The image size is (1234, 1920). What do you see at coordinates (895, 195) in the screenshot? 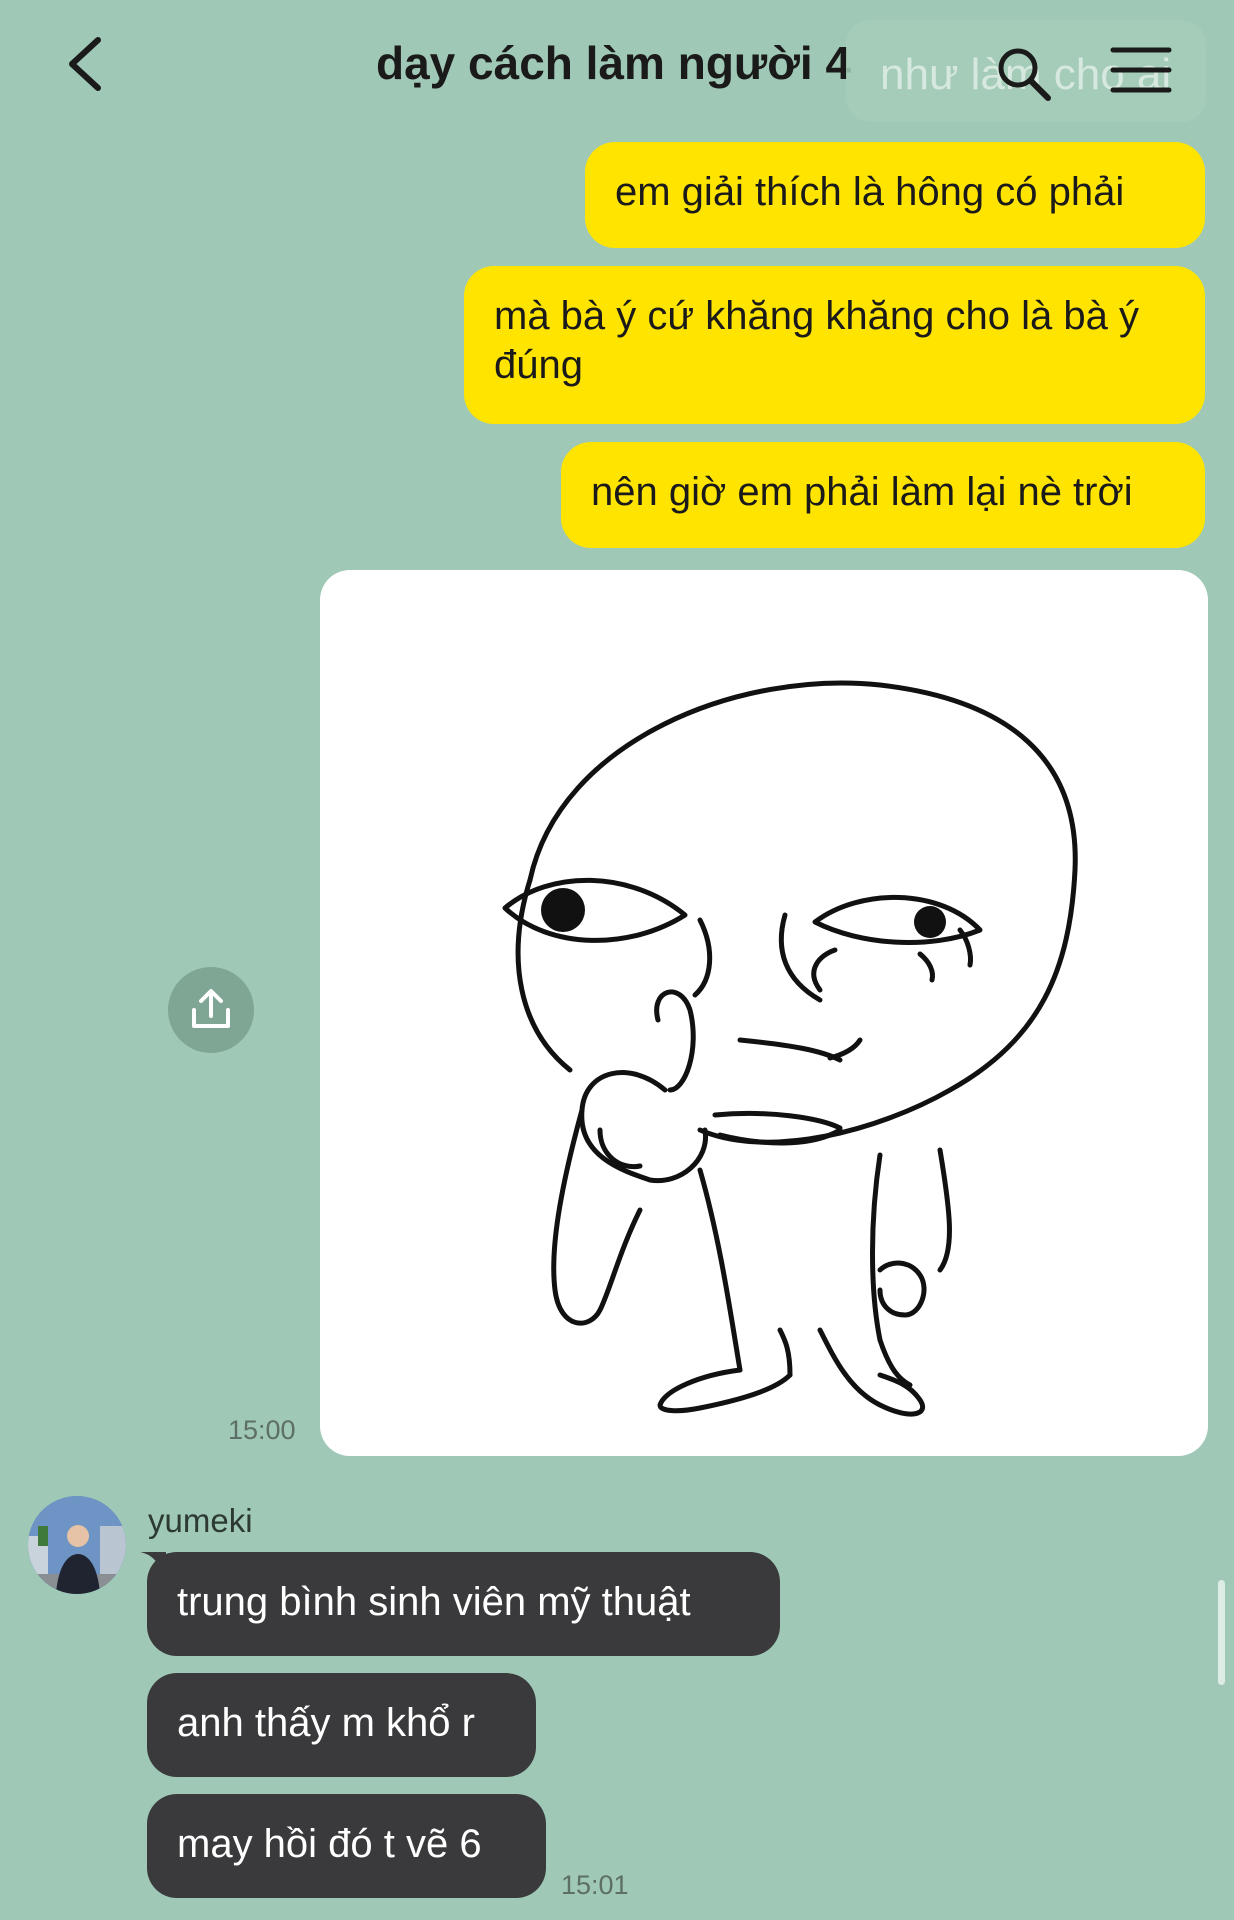
I see `outgoing-message: em giải thích là hông có phải` at bounding box center [895, 195].